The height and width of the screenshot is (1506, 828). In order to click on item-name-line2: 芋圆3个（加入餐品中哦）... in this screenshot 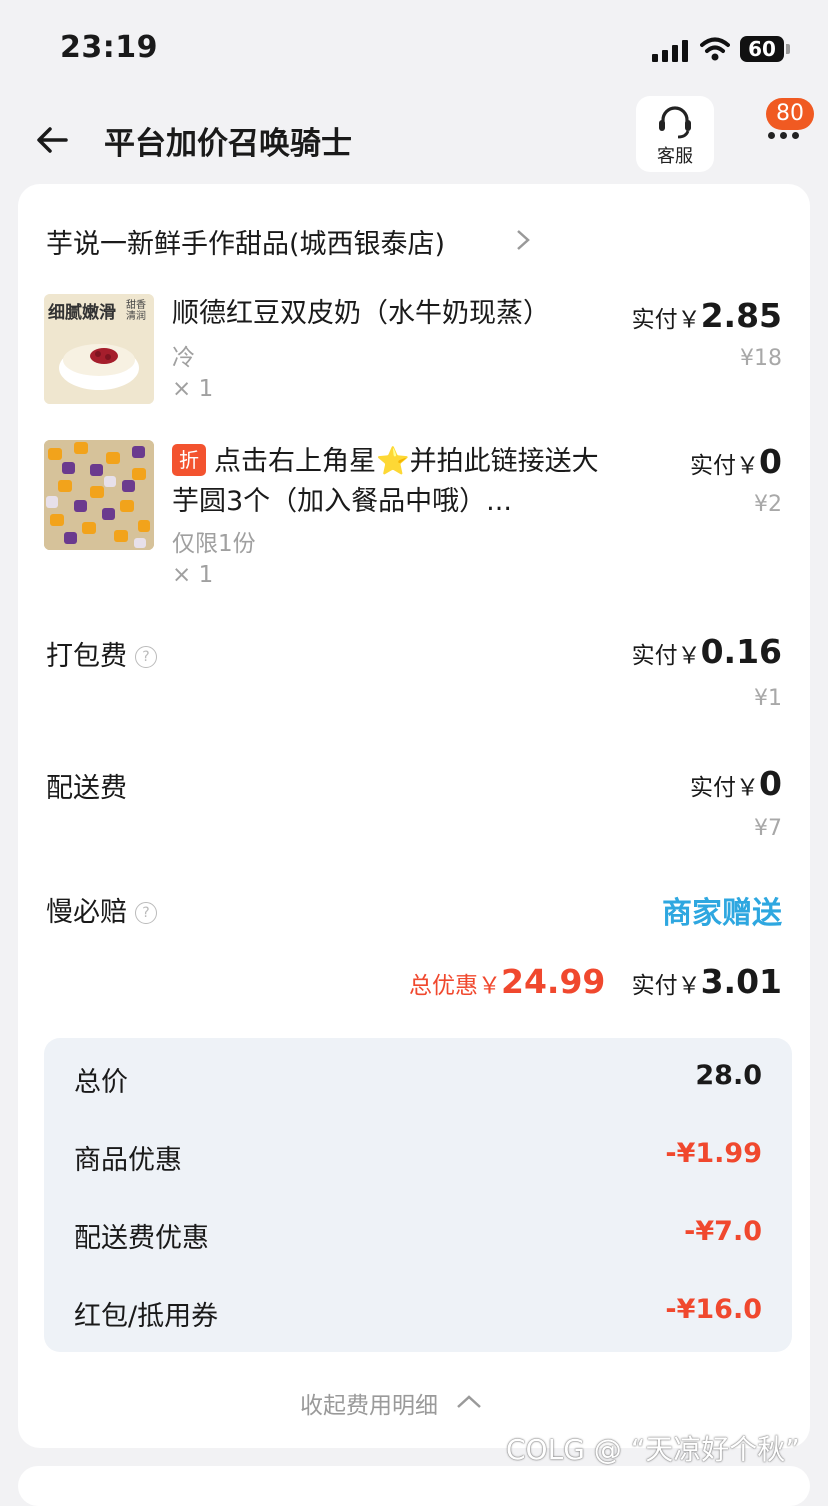, I will do `click(342, 501)`.